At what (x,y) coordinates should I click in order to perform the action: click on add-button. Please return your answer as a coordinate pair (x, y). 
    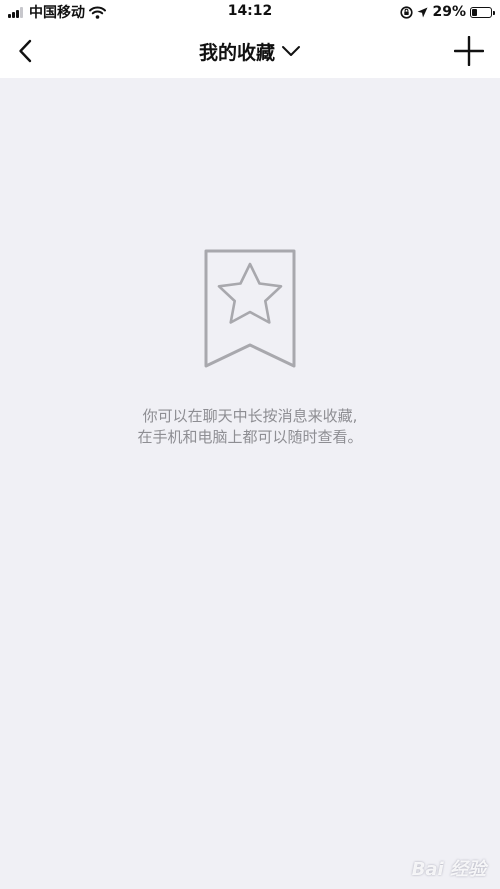
    Looking at the image, I should click on (469, 51).